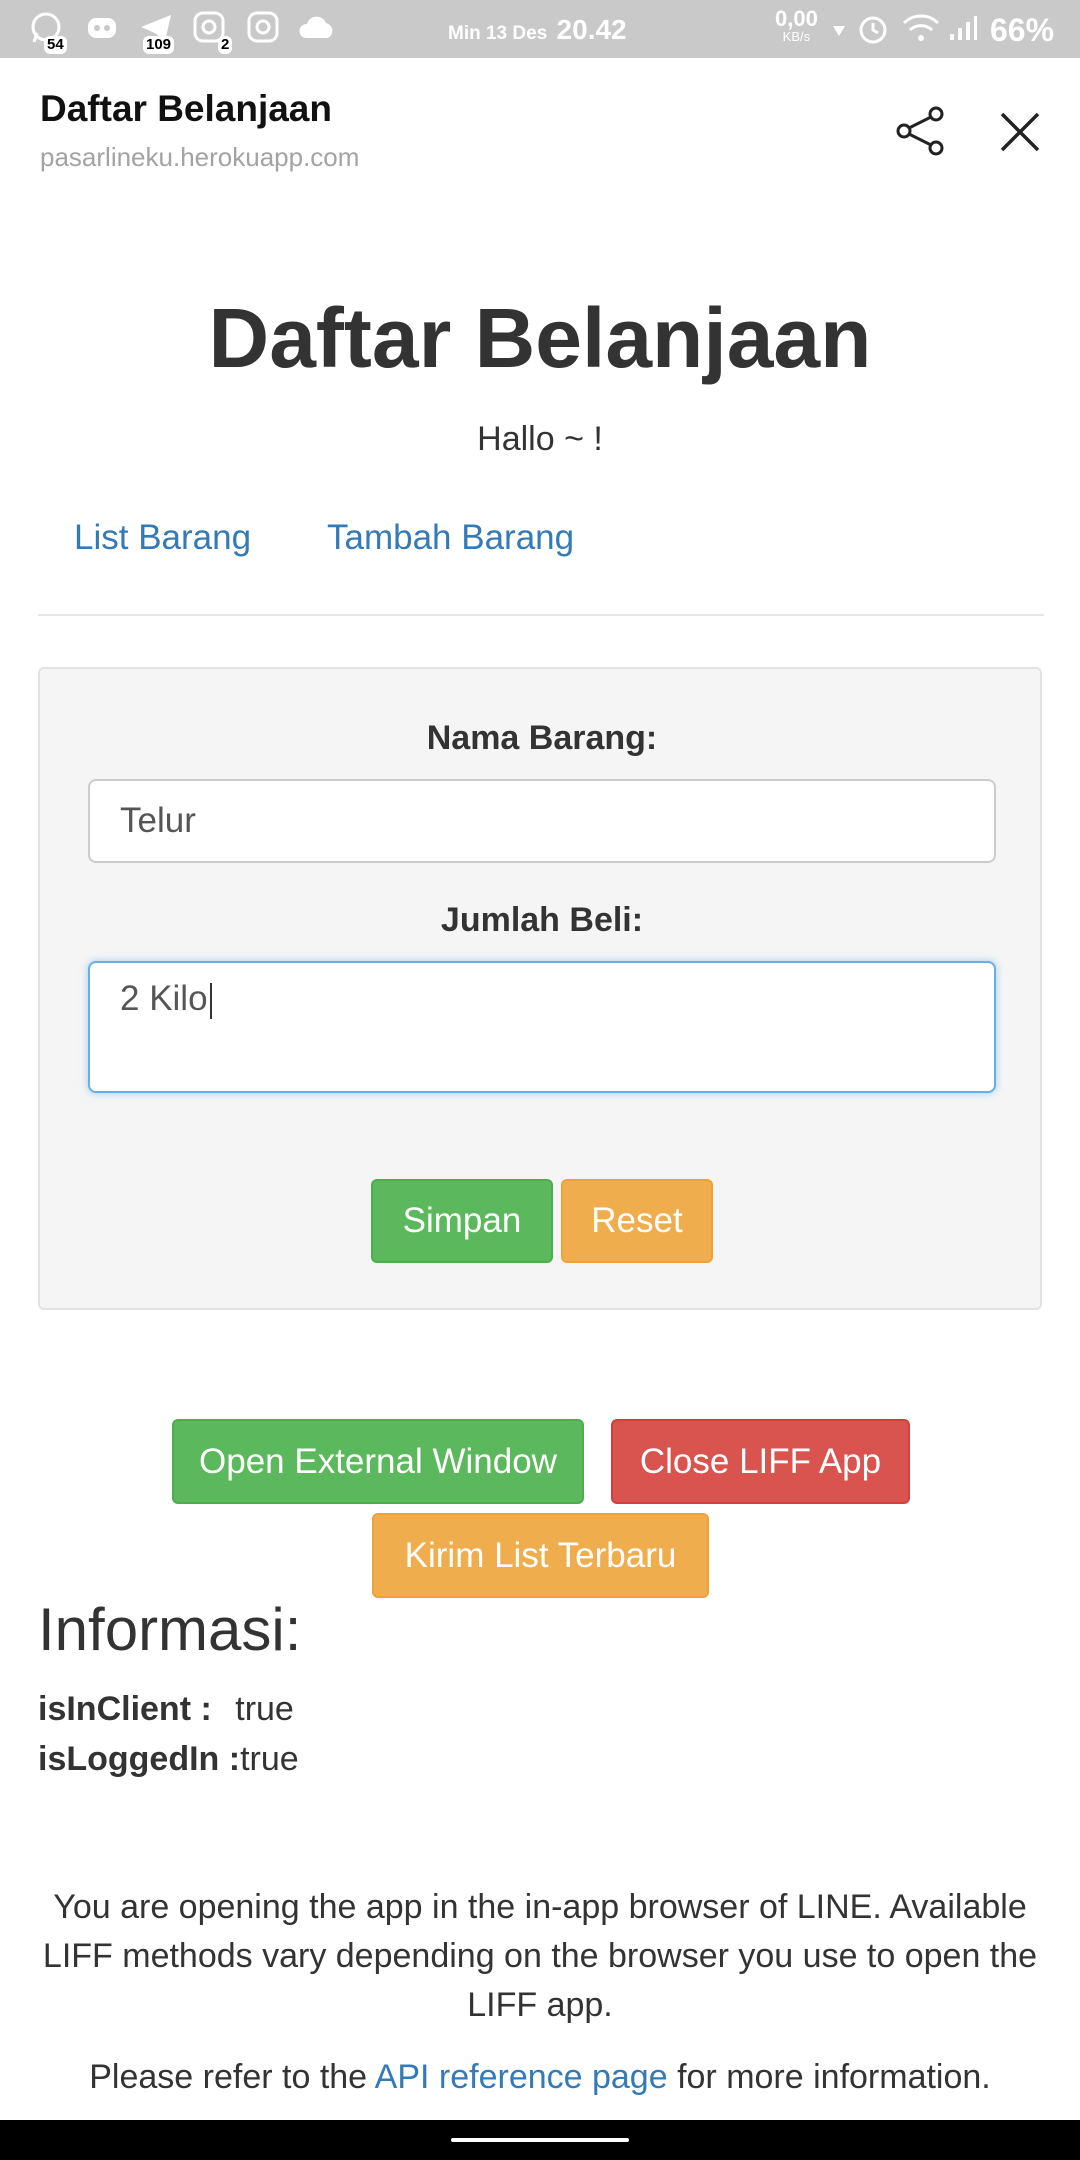  Describe the element at coordinates (162, 538) in the screenshot. I see `nav-list-barang: List Barang` at that location.